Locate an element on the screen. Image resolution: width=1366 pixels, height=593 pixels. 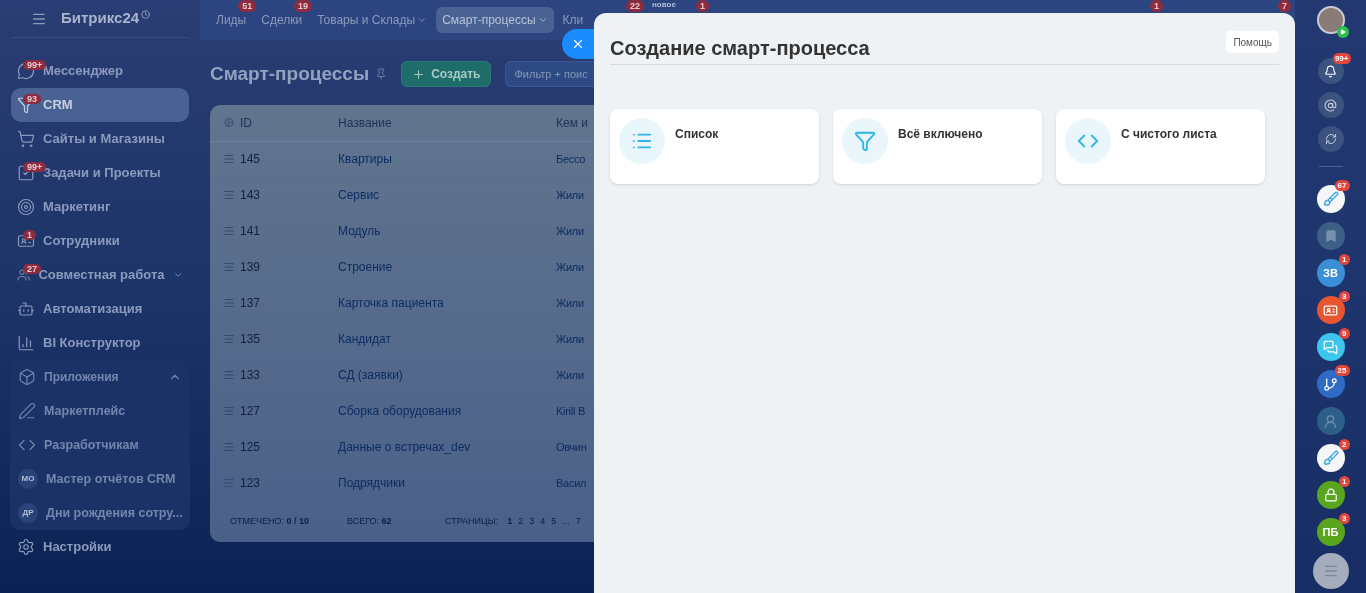
table-link: Овчин is located at coordinates (571, 447).